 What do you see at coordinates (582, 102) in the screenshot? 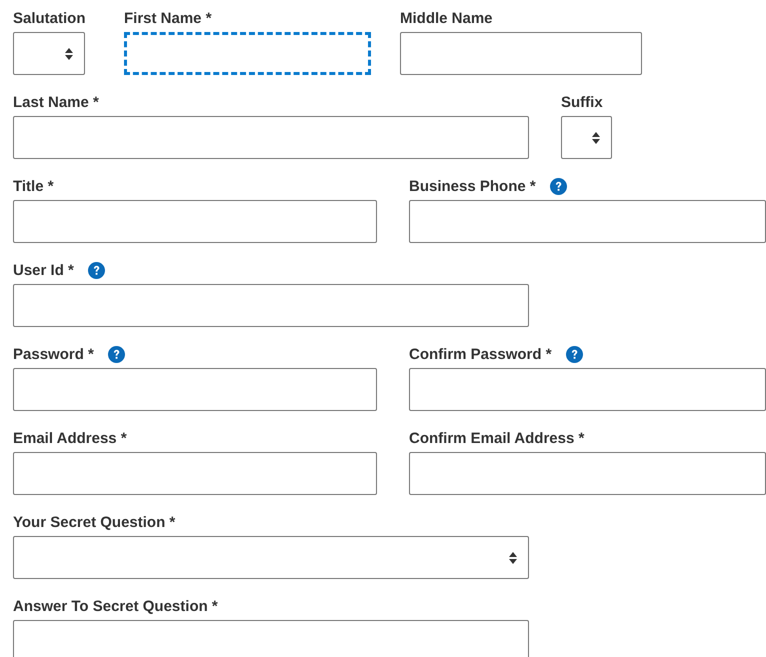
I see `field-label: Suffix` at bounding box center [582, 102].